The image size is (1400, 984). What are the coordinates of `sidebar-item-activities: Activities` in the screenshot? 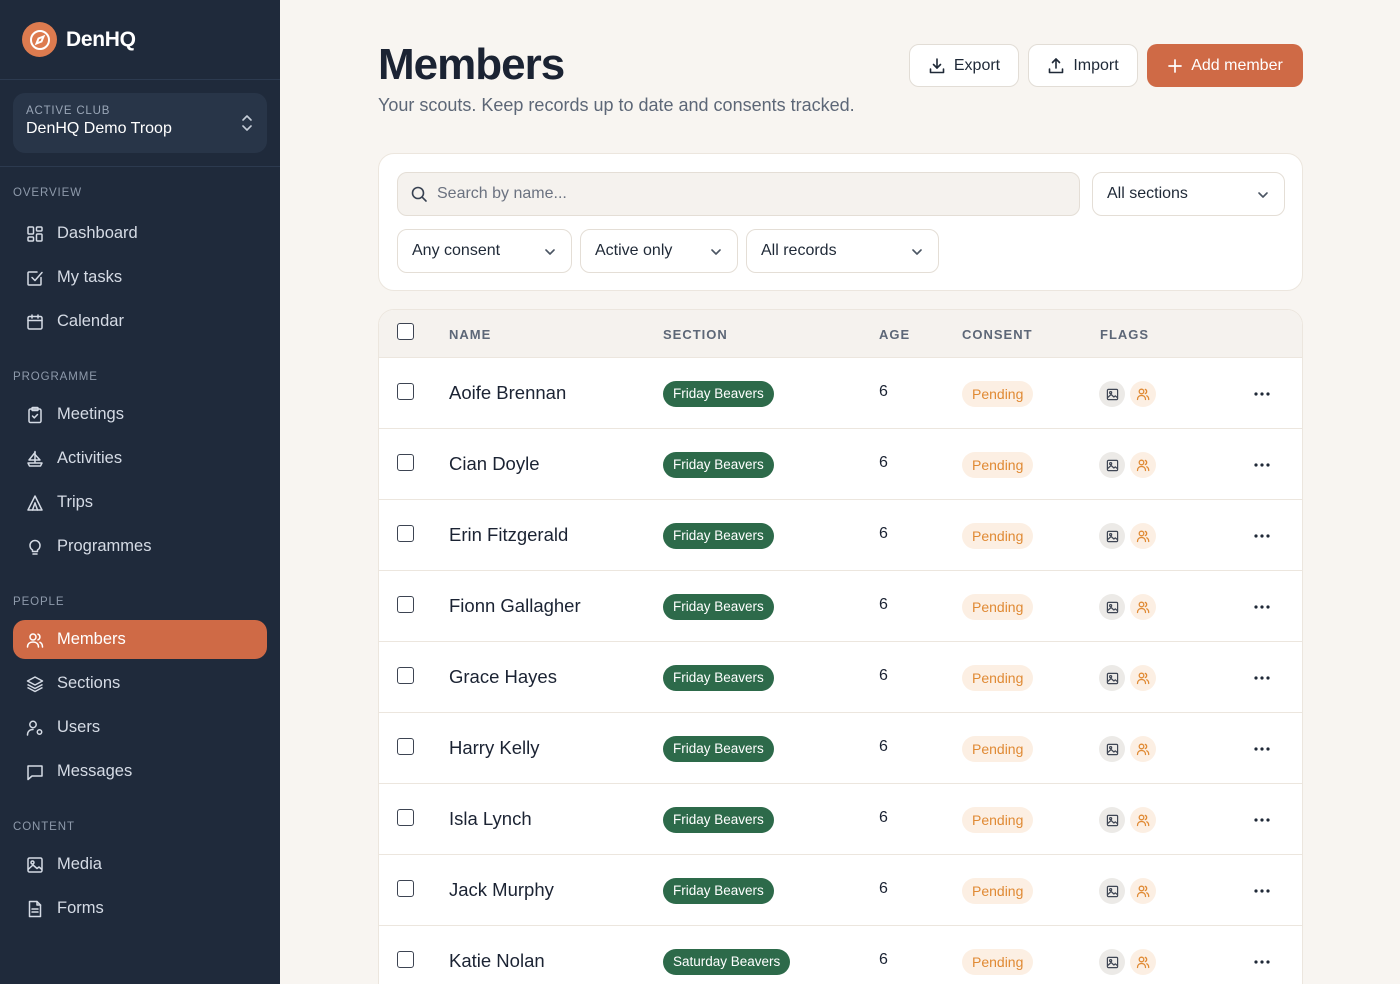 It's located at (140, 458).